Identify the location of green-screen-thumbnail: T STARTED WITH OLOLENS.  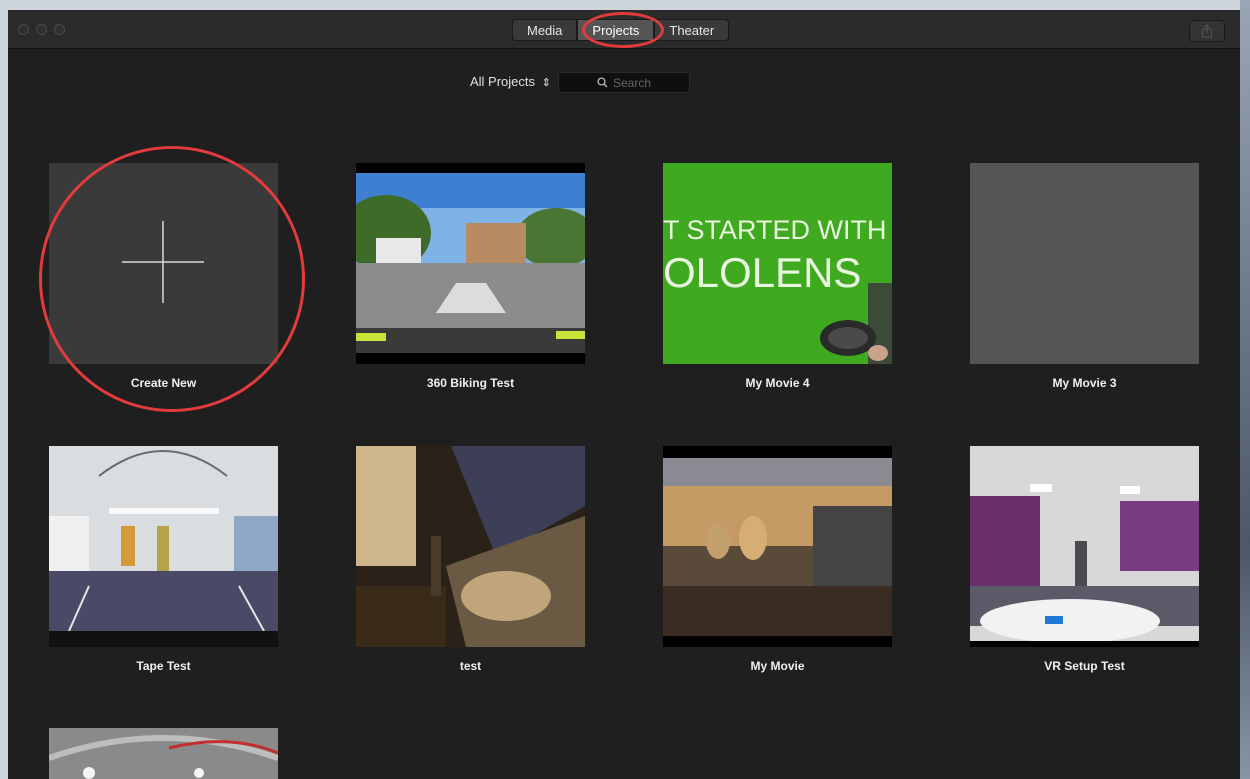
(777, 263).